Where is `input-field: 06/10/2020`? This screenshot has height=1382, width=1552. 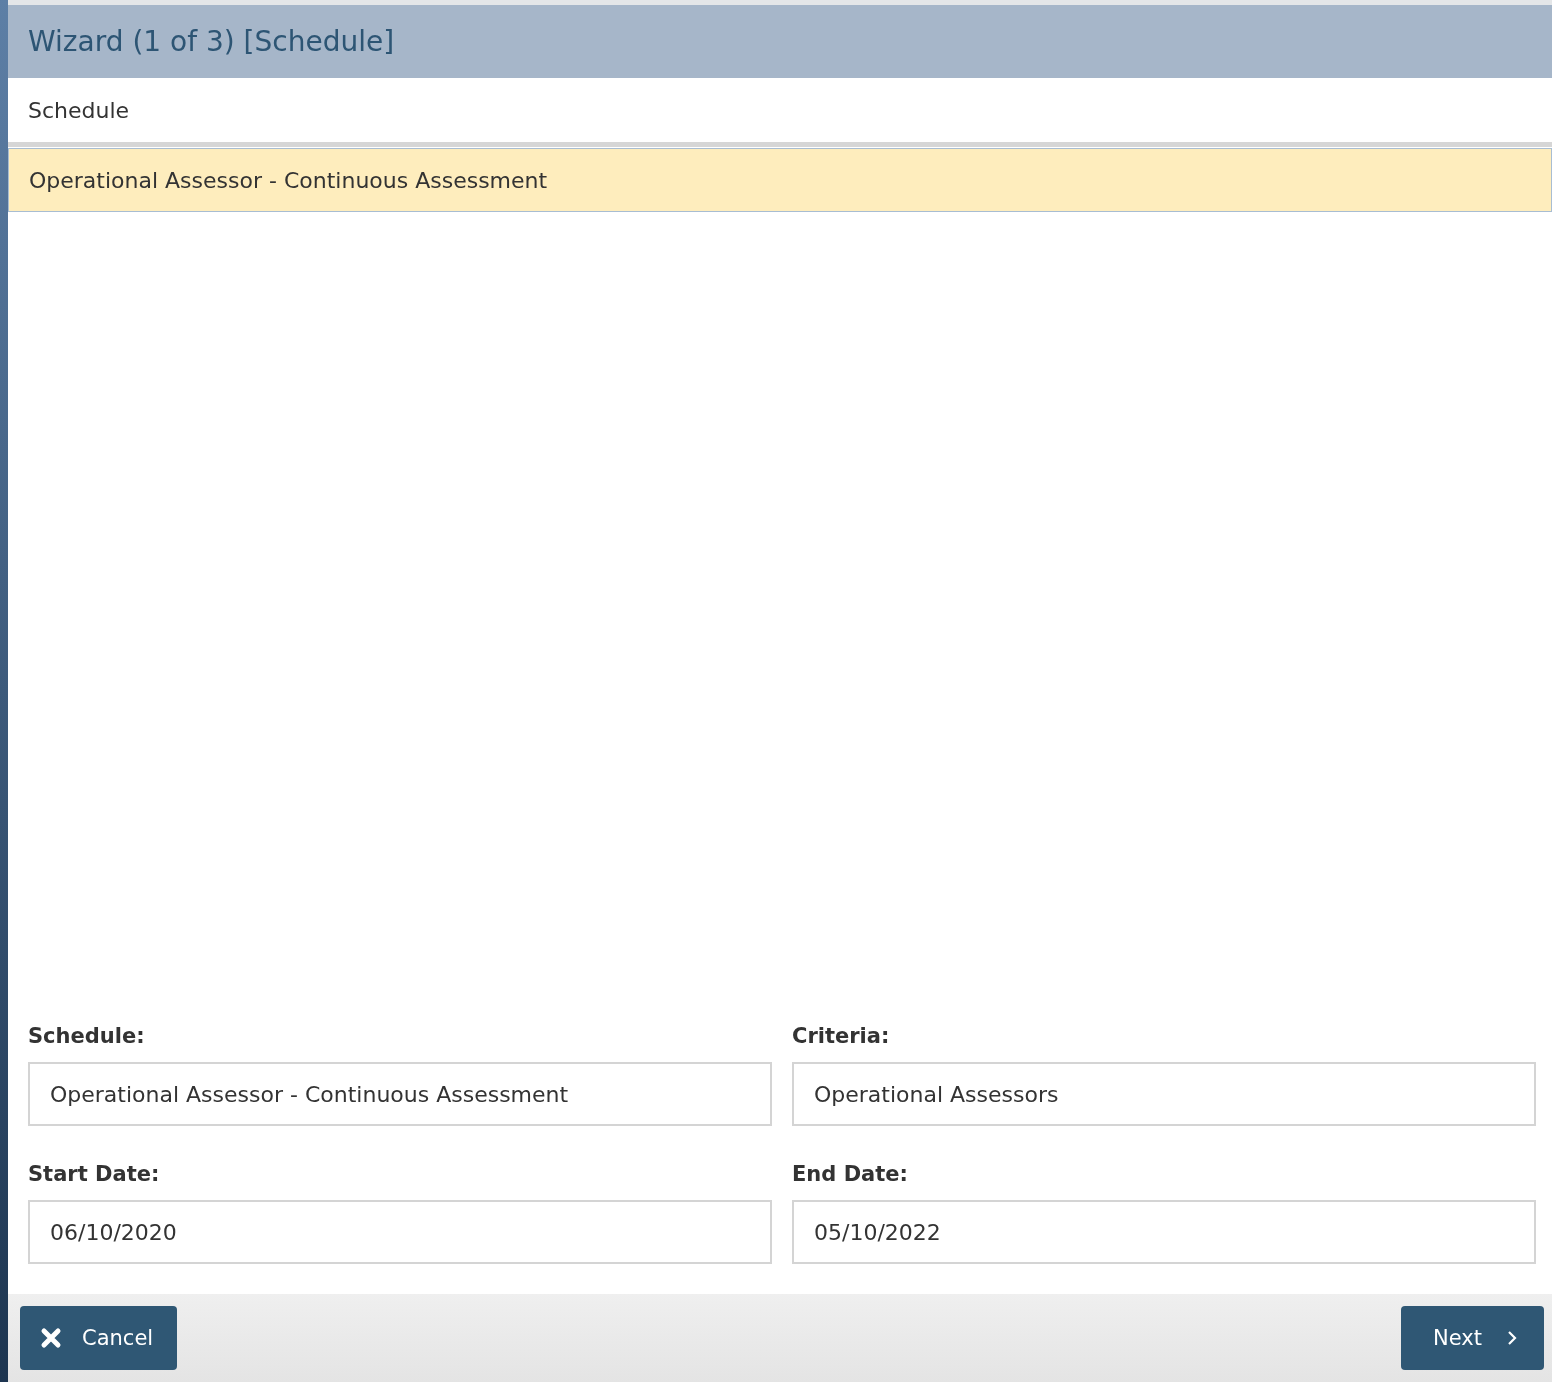 input-field: 06/10/2020 is located at coordinates (400, 1232).